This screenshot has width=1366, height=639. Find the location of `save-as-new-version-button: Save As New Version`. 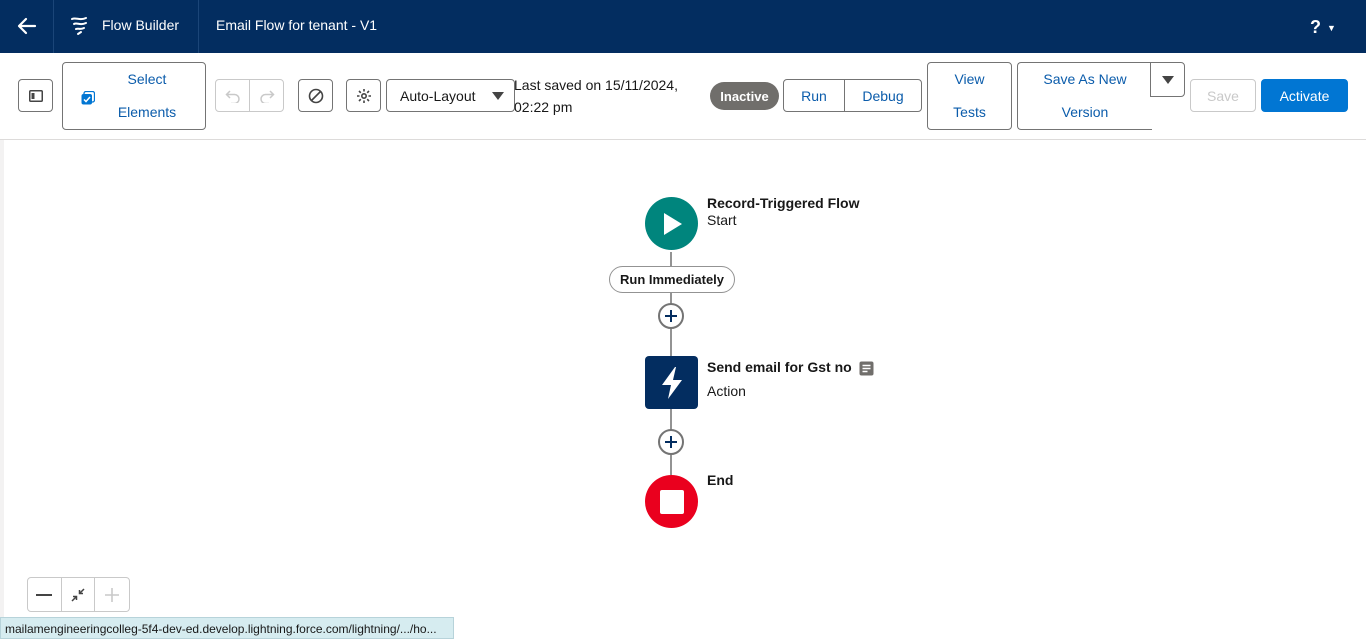

save-as-new-version-button: Save As New Version is located at coordinates (1084, 96).